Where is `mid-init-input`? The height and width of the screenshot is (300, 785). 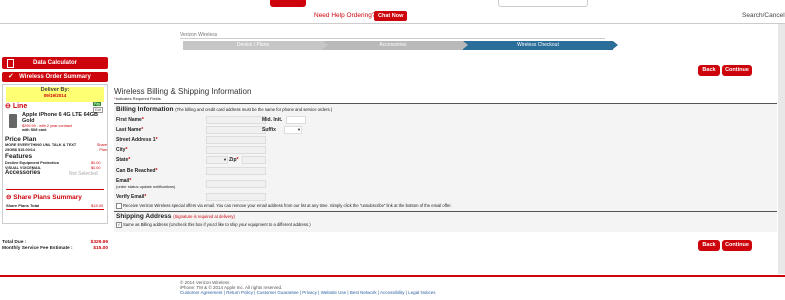 mid-init-input is located at coordinates (296, 120).